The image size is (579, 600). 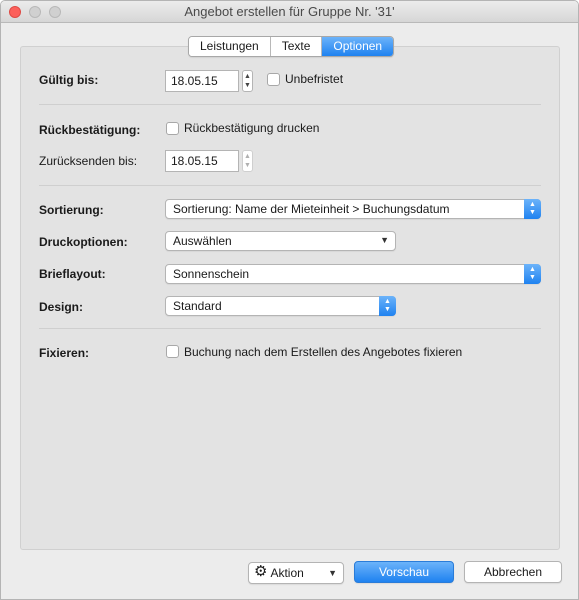 I want to click on sortierung-label: Sortierung:, so click(x=71, y=210).